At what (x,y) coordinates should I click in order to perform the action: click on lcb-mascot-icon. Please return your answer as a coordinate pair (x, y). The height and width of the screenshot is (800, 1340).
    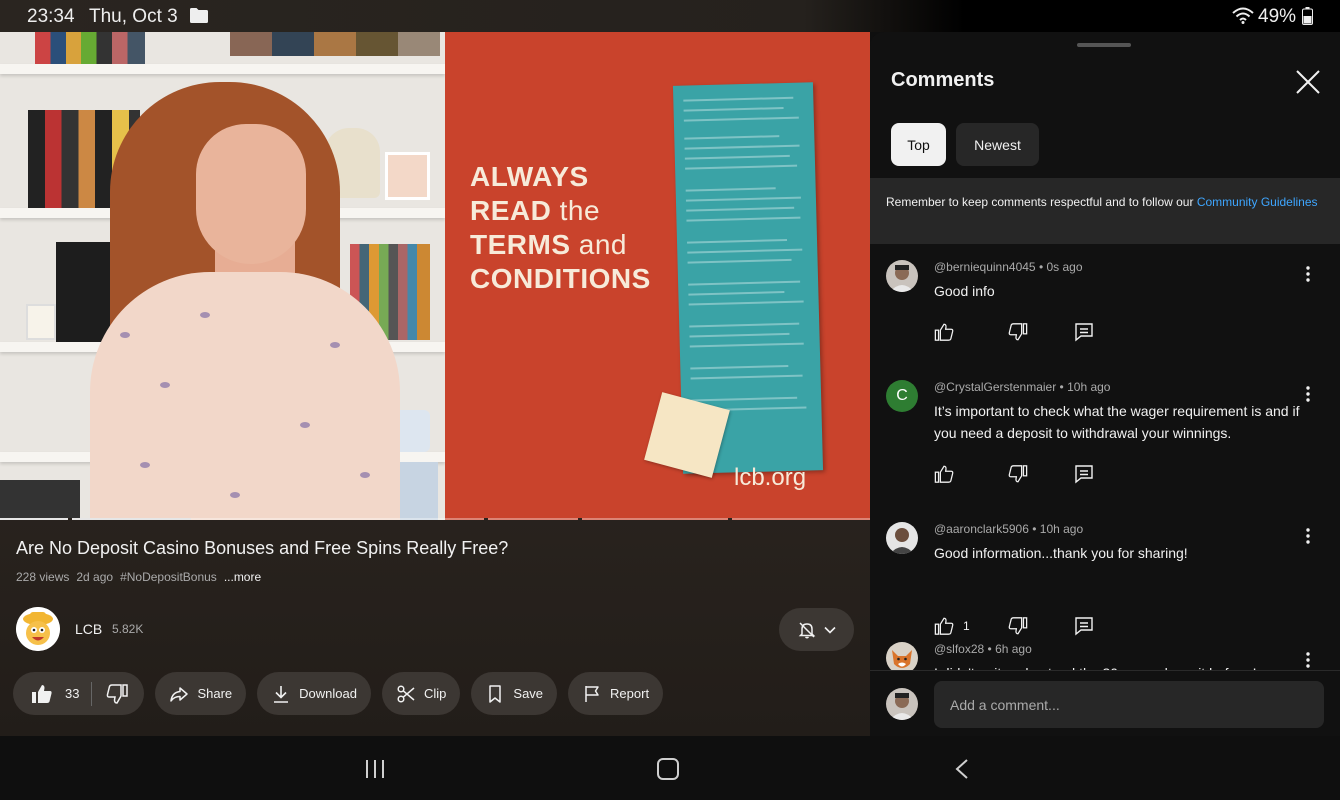
    Looking at the image, I should click on (38, 629).